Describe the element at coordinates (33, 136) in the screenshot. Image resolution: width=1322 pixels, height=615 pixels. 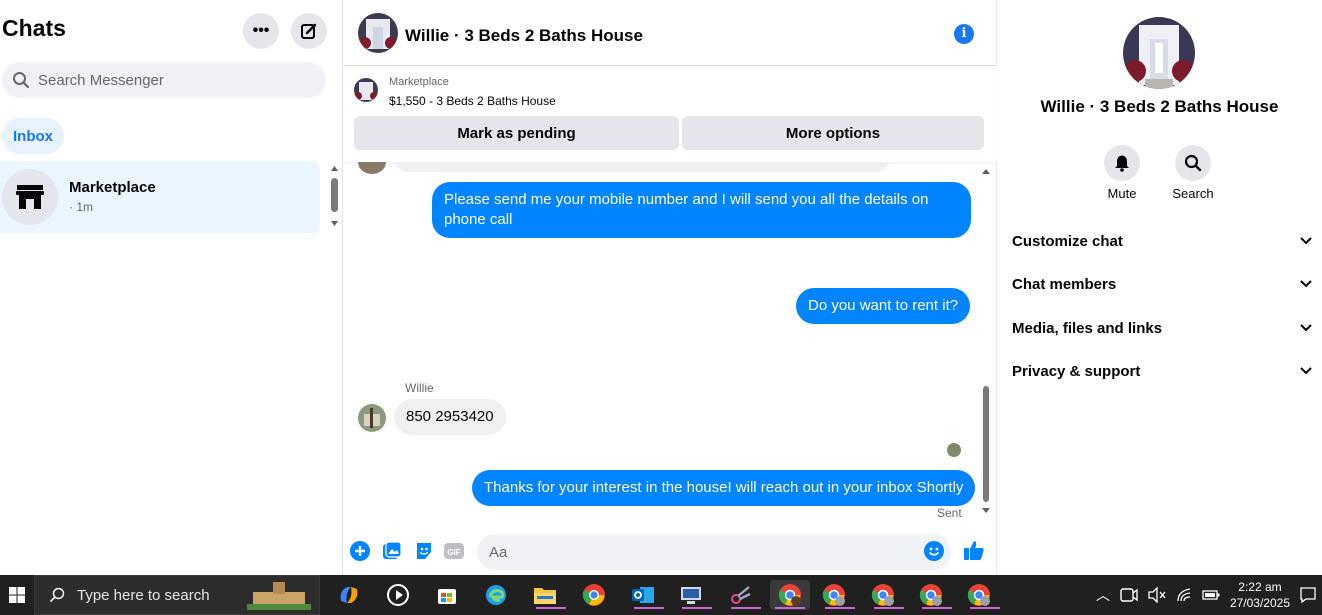
I see `inbox-filter-tab: Inbox` at that location.